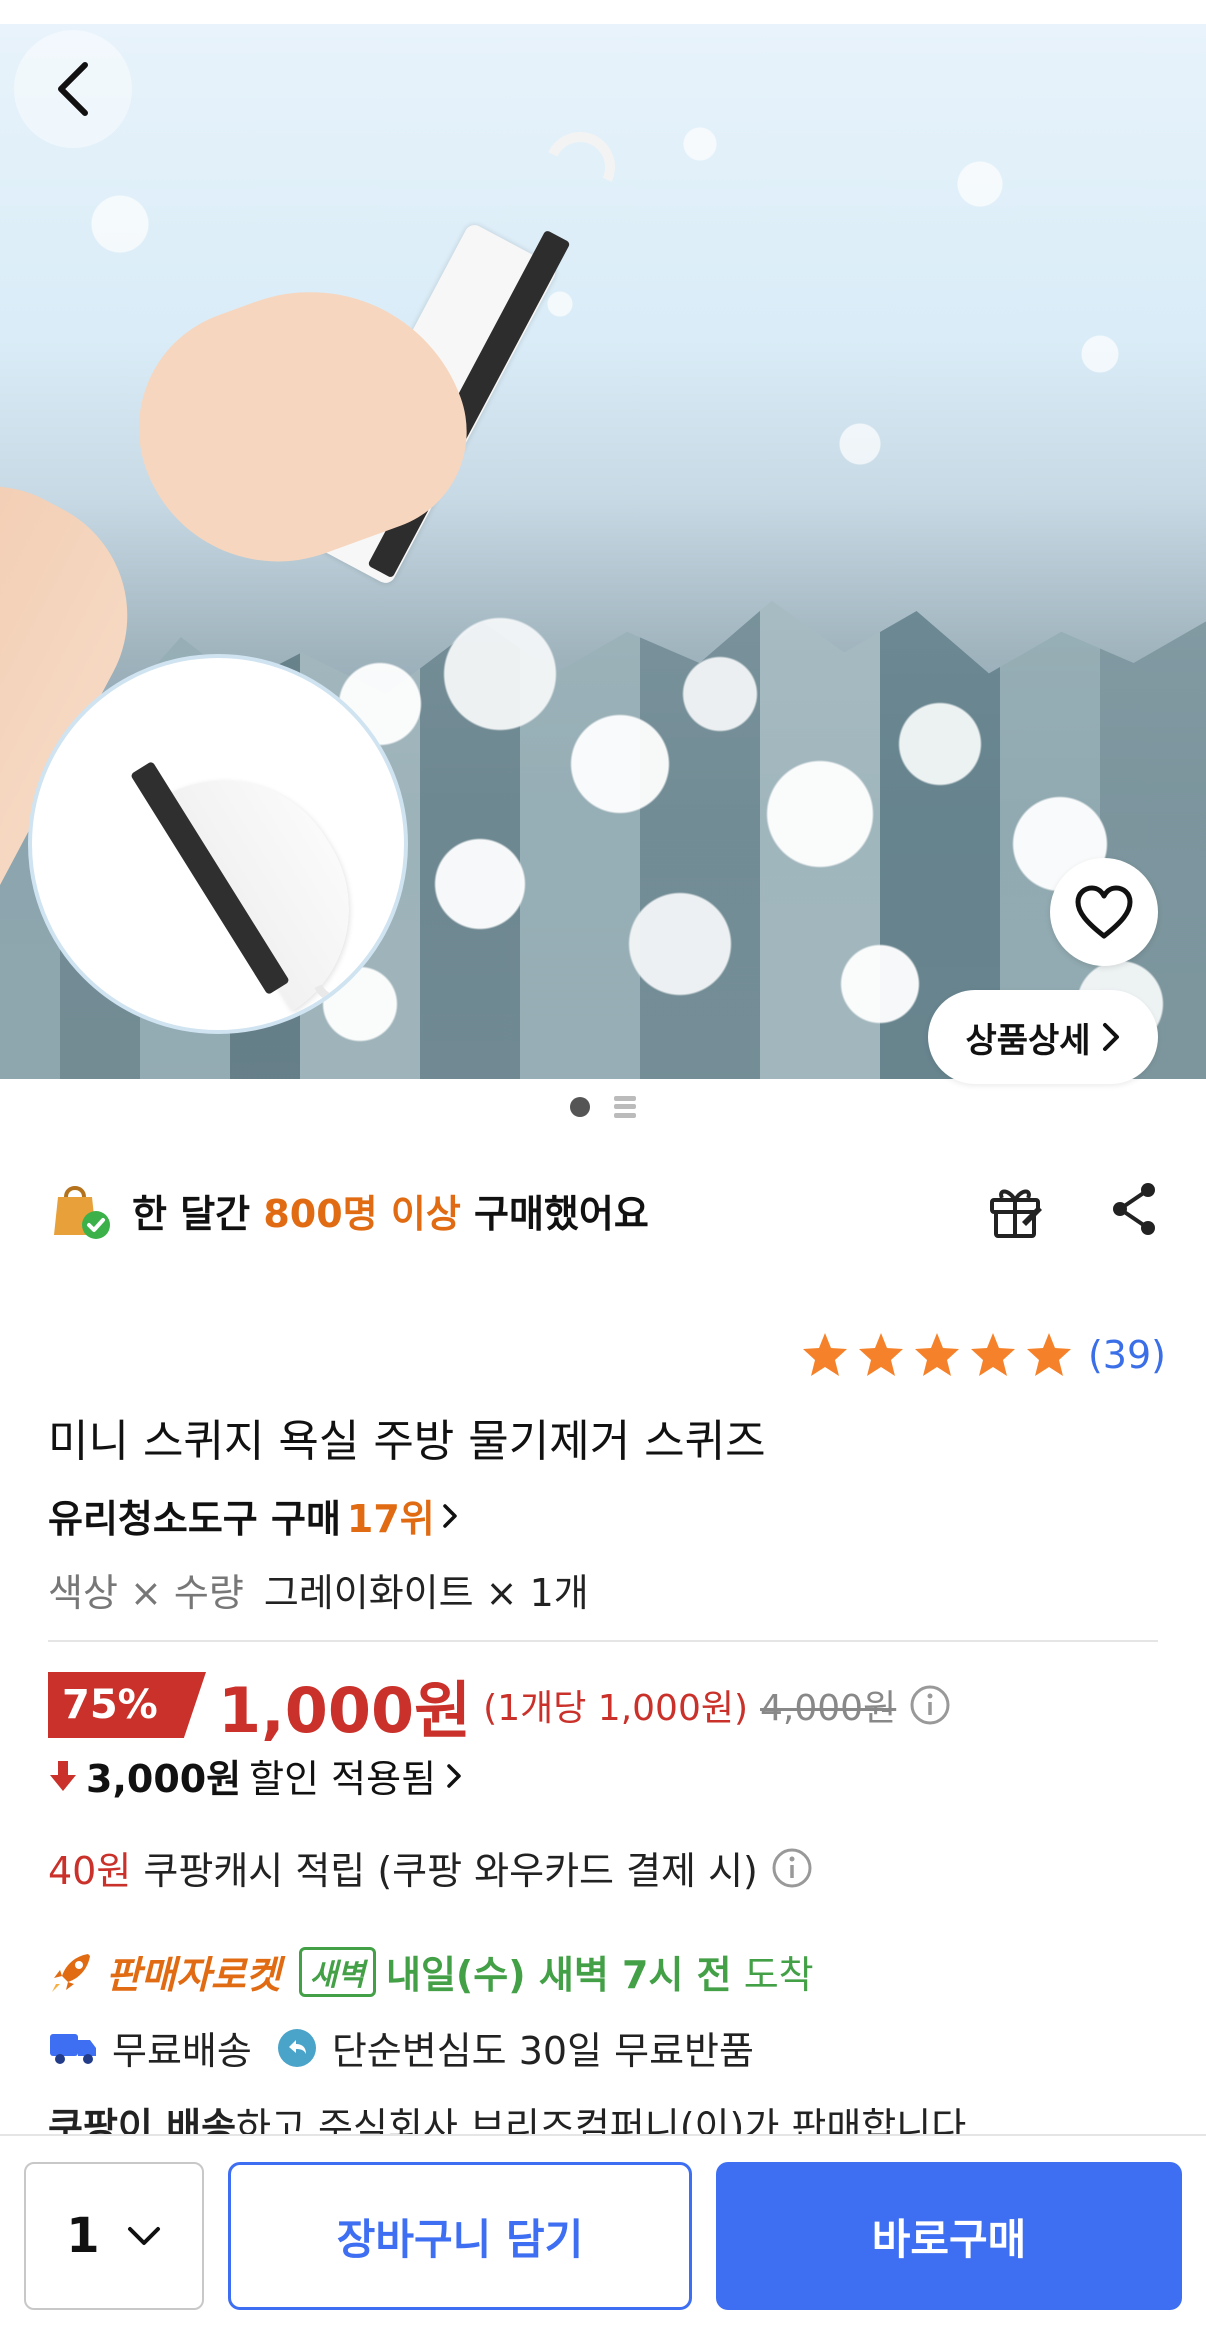  I want to click on selected-option: 색상 × 수량 그레이화이트 × 1개, so click(318, 1589).